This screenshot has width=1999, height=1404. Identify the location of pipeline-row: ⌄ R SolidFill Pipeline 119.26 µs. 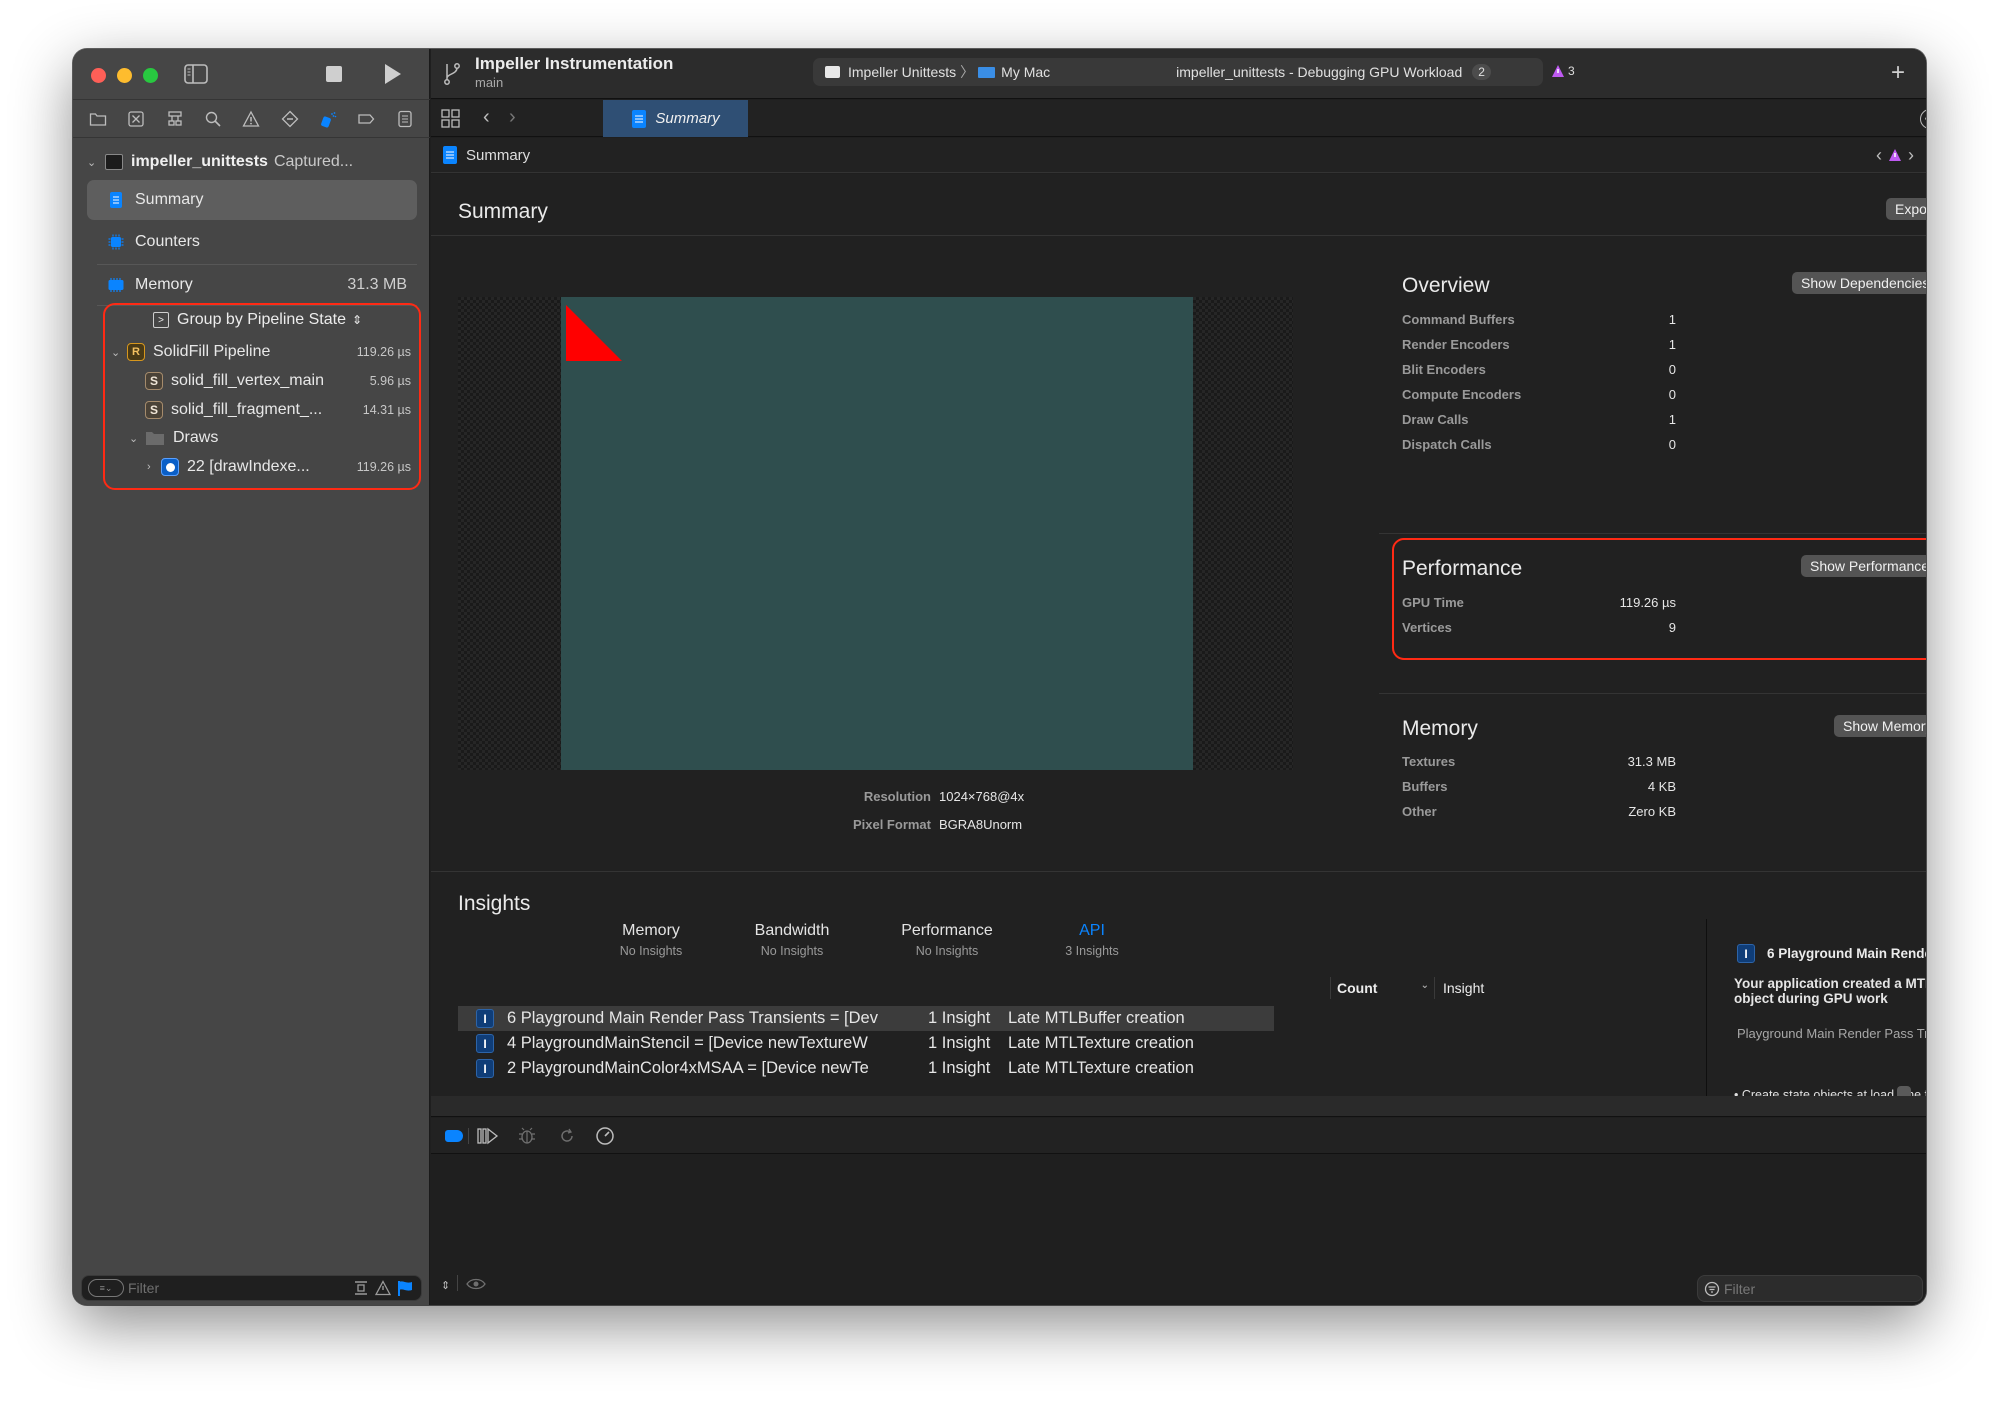
(261, 352).